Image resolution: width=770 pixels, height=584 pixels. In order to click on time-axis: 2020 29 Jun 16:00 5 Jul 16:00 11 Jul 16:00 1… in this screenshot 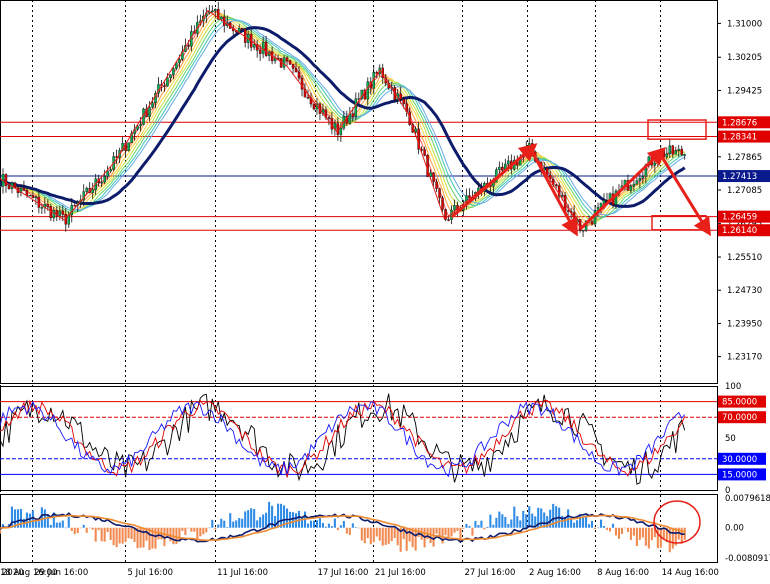, I will do `click(359, 573)`.